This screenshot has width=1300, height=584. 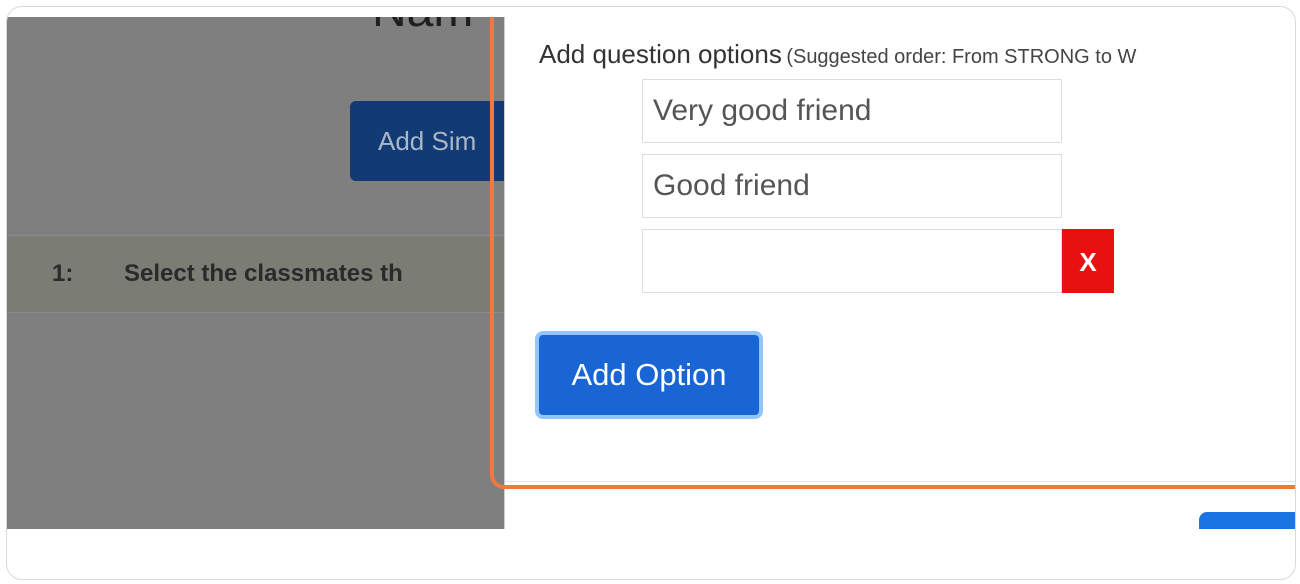 What do you see at coordinates (422, 27) in the screenshot?
I see `page-title: Nam` at bounding box center [422, 27].